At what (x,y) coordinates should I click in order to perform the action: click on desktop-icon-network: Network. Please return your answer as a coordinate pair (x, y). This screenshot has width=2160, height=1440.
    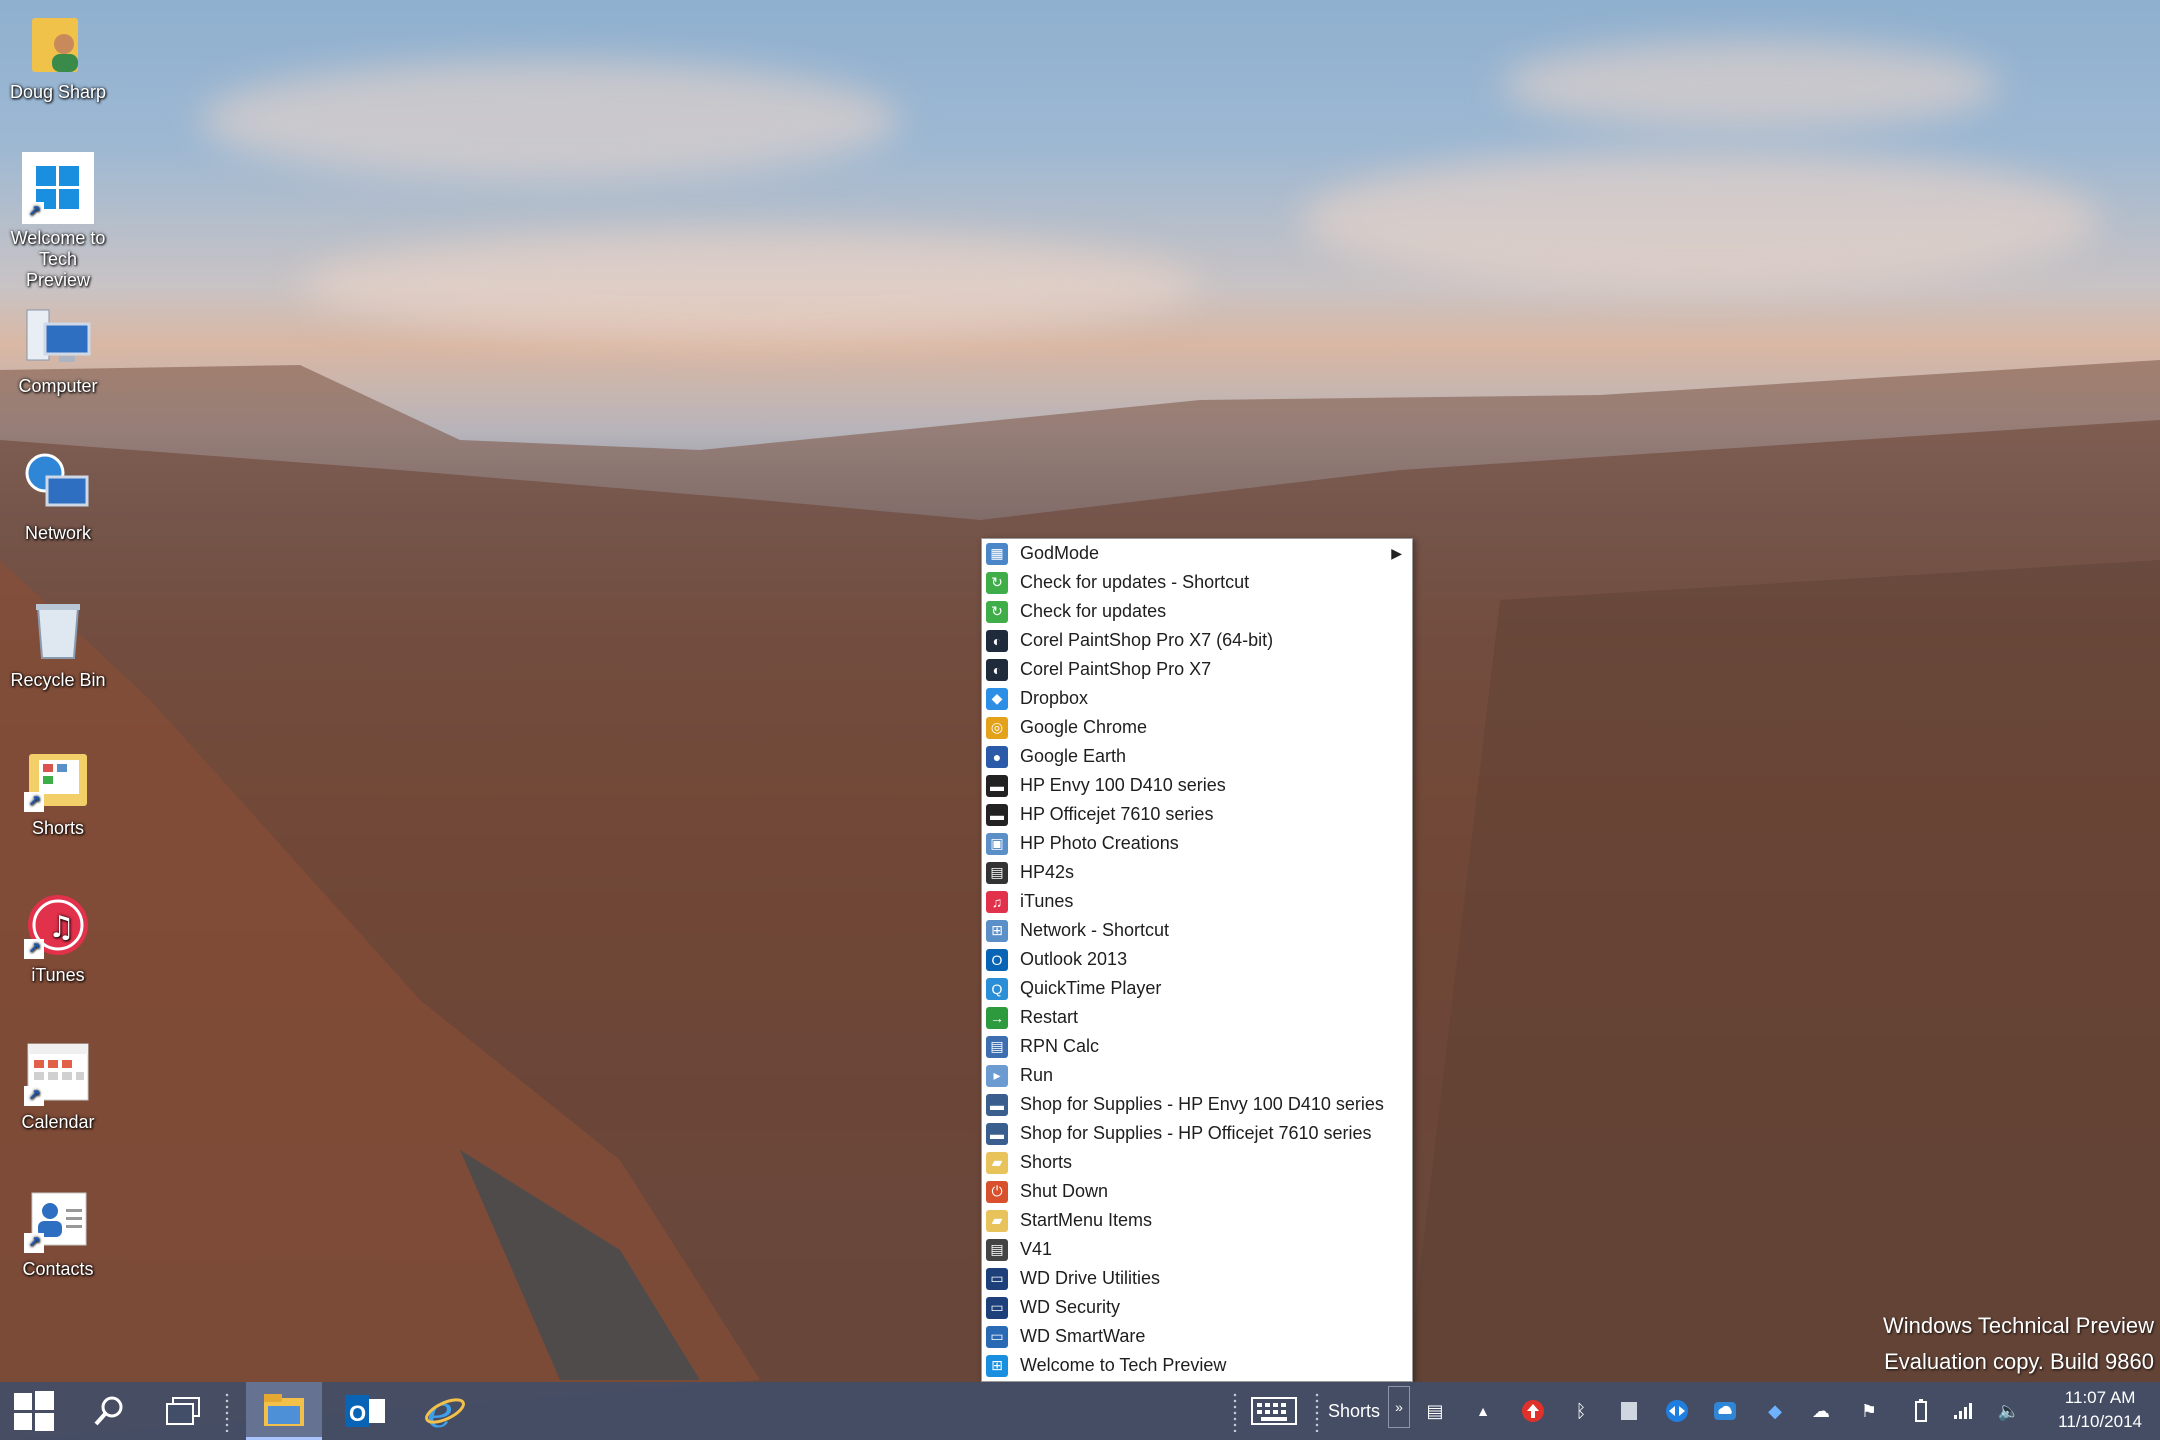
    Looking at the image, I should click on (58, 495).